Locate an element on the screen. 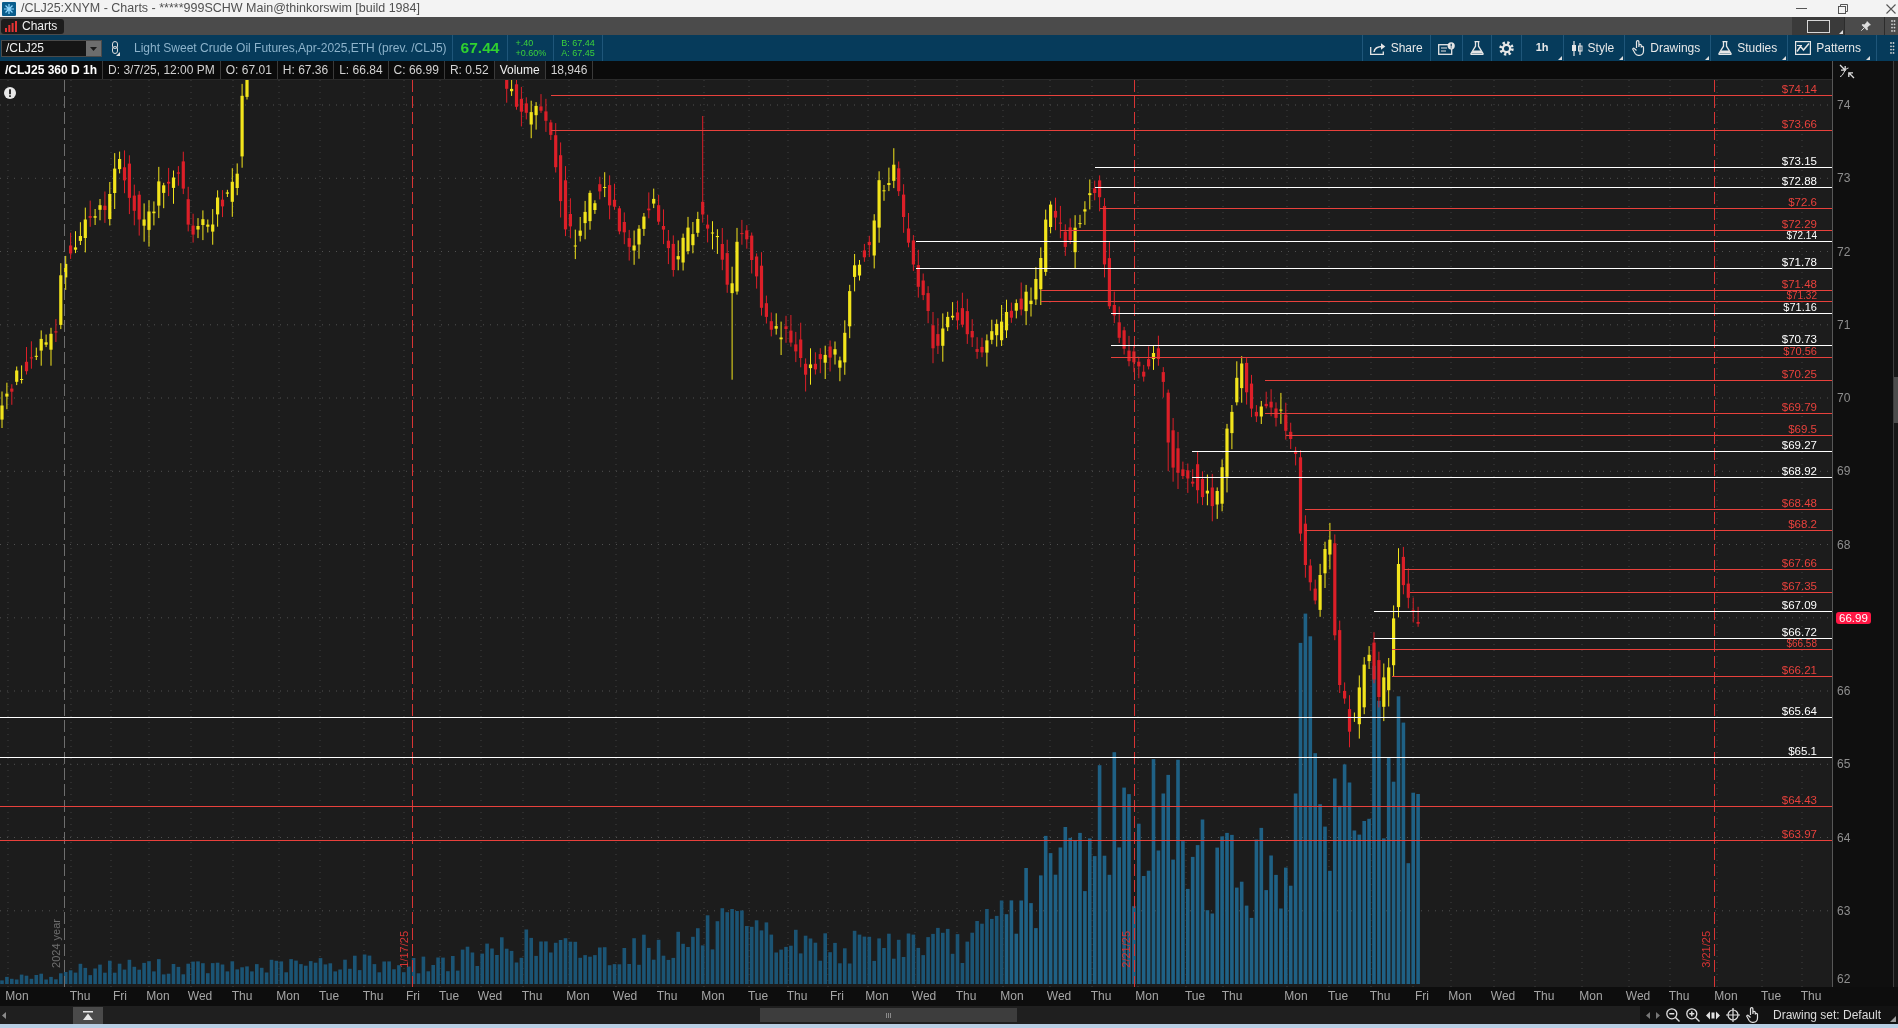 This screenshot has width=1898, height=1028. crosshair-icon is located at coordinates (1733, 1015).